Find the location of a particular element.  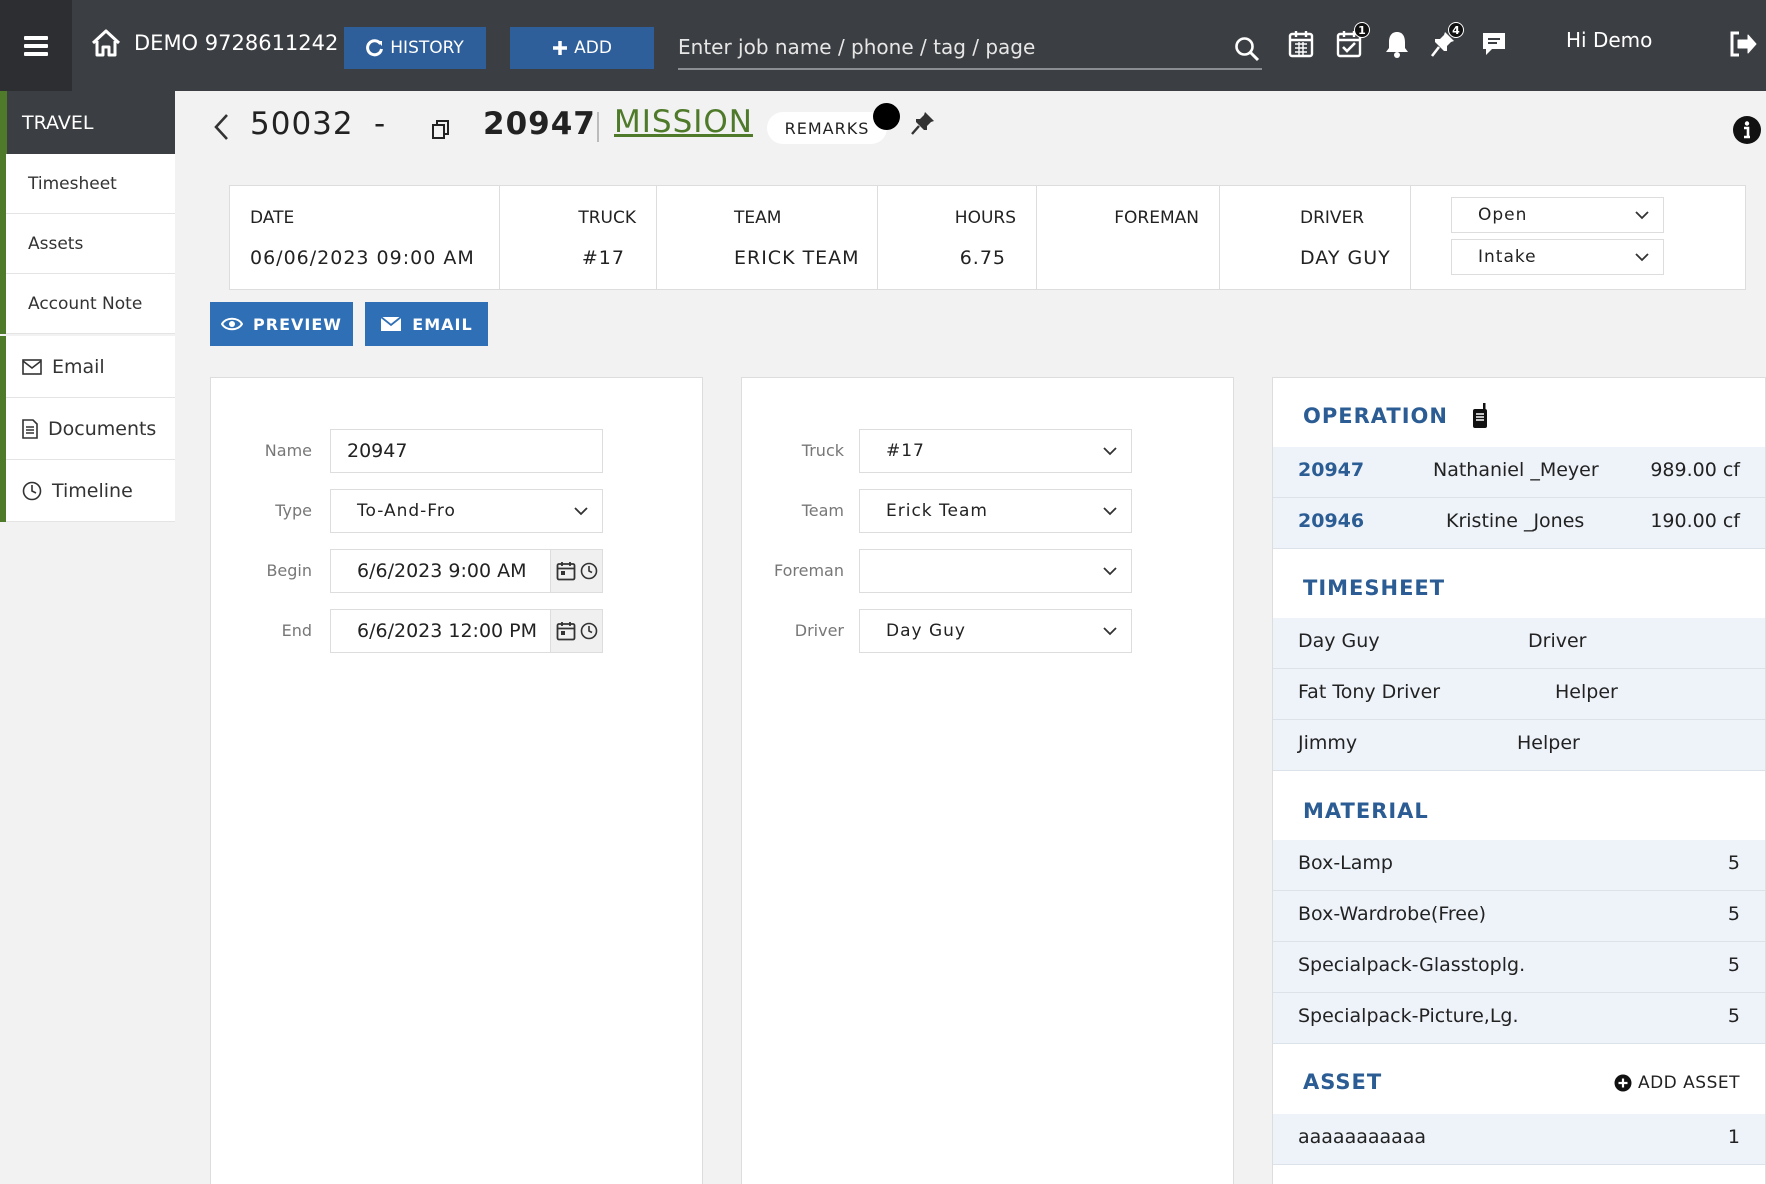

copy-icon is located at coordinates (441, 130).